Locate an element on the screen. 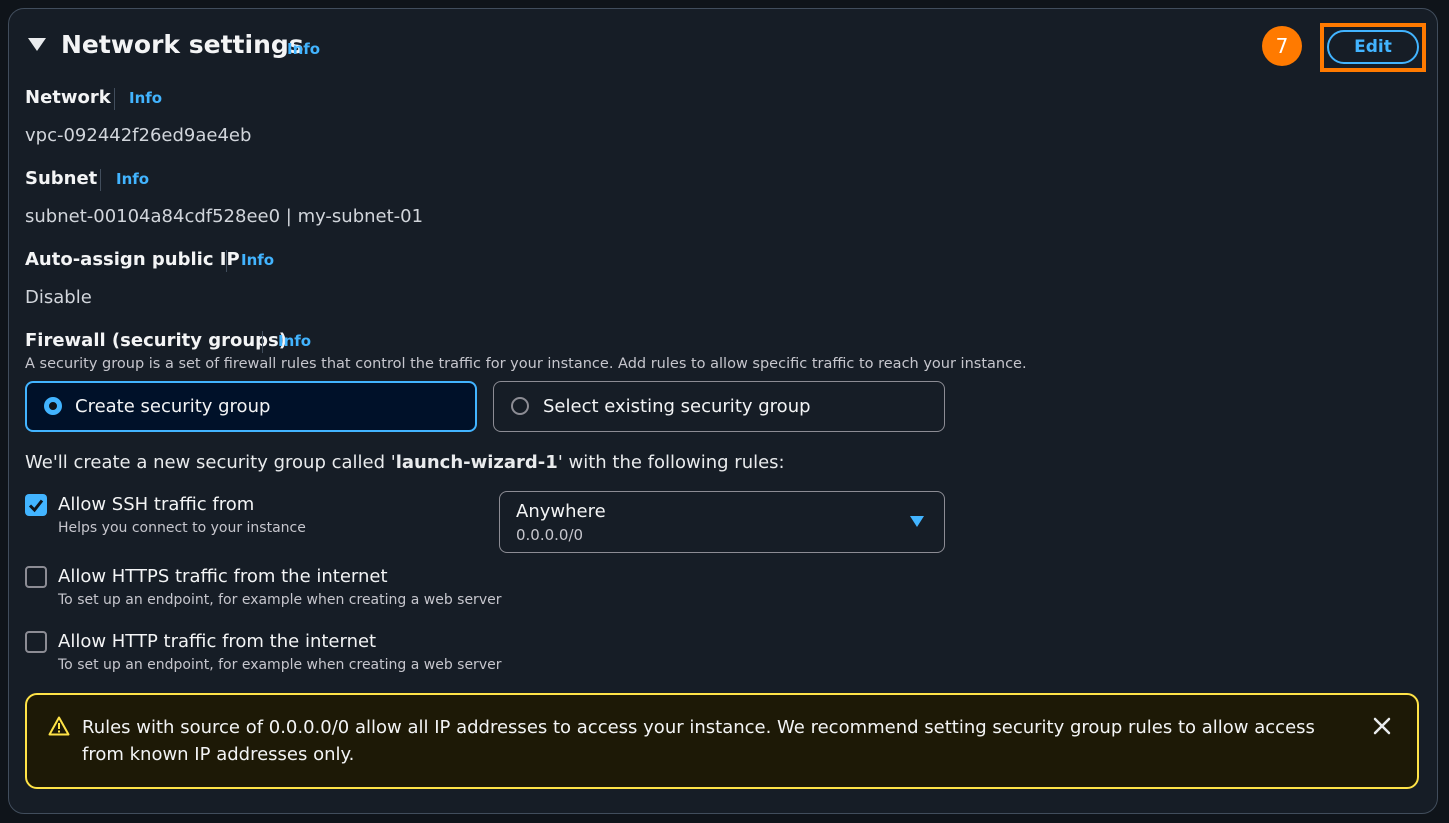 The height and width of the screenshot is (823, 1449). subnet-value: subnet-00104a84cdf528ee0 | my-subnet-01 is located at coordinates (224, 216).